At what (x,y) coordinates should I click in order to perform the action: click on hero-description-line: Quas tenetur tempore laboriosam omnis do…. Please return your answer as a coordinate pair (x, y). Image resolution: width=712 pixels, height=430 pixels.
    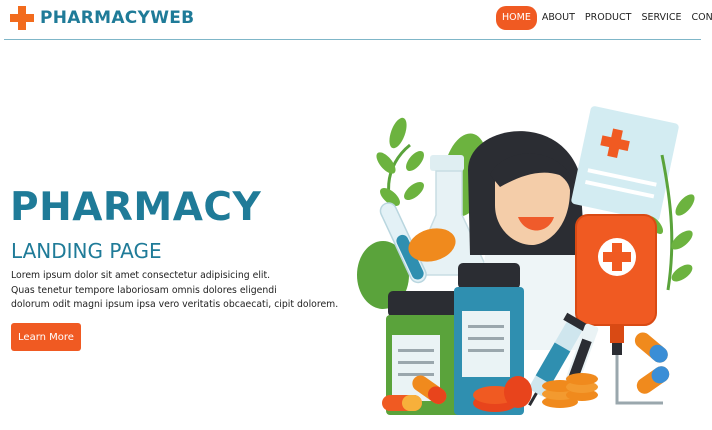
    Looking at the image, I should click on (144, 290).